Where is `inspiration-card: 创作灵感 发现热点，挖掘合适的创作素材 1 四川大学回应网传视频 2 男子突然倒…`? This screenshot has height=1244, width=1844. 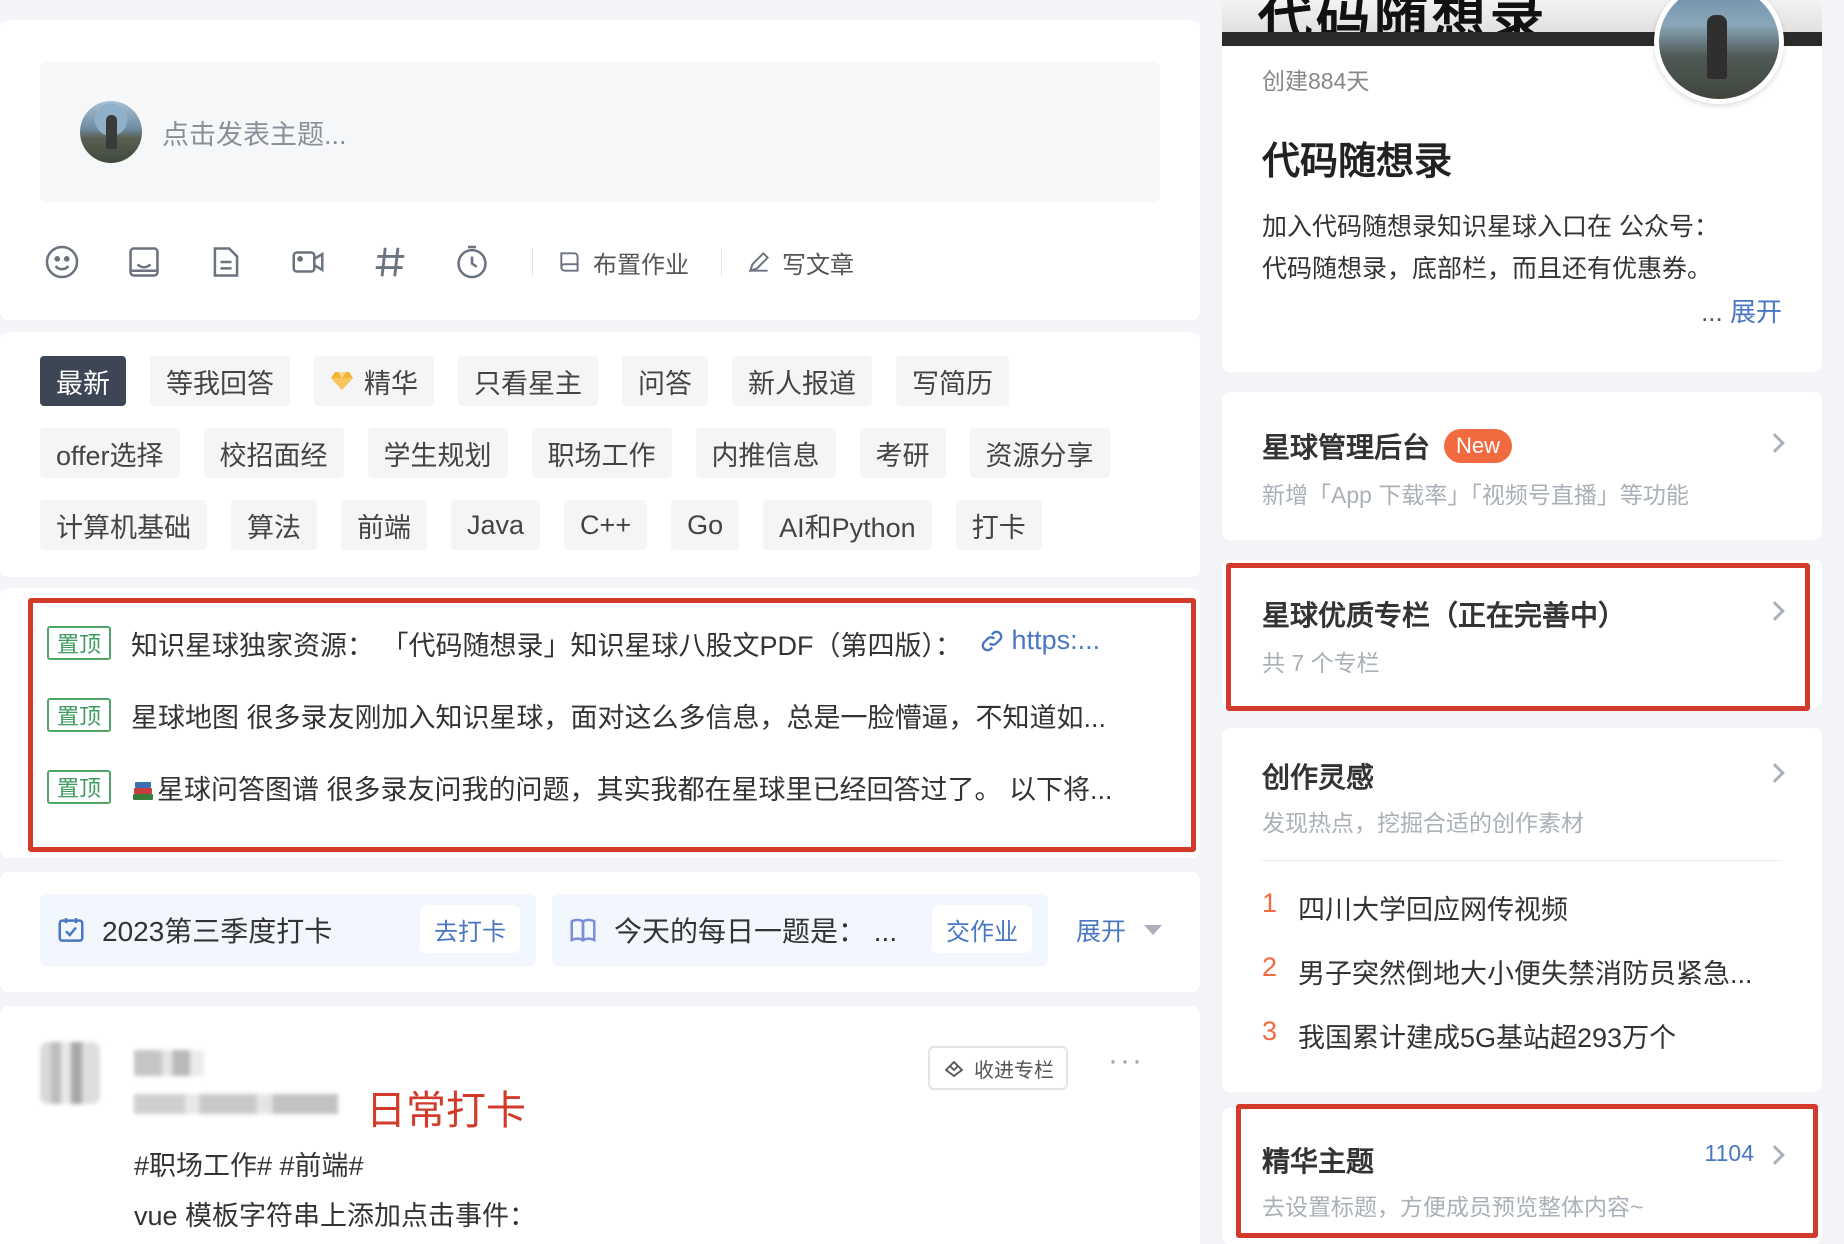
inspiration-card: 创作灵感 发现热点，挖掘合适的创作素材 1 四川大学回应网传视频 2 男子突然倒… is located at coordinates (1522, 910).